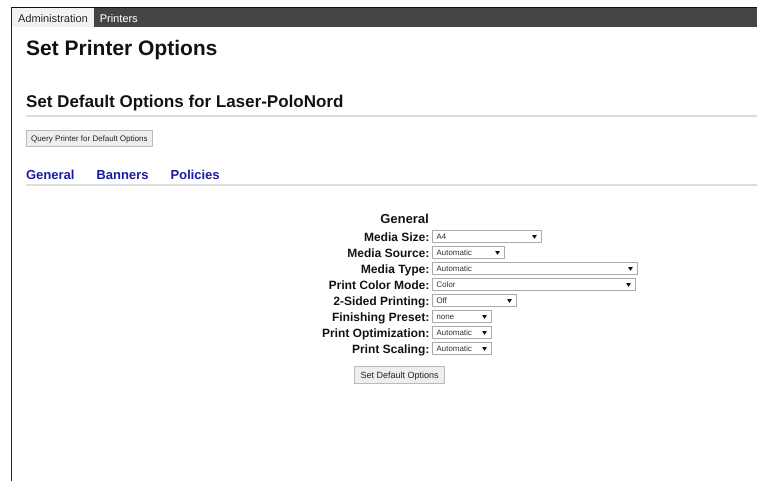 This screenshot has width=757, height=481. I want to click on option-select: Color, so click(534, 284).